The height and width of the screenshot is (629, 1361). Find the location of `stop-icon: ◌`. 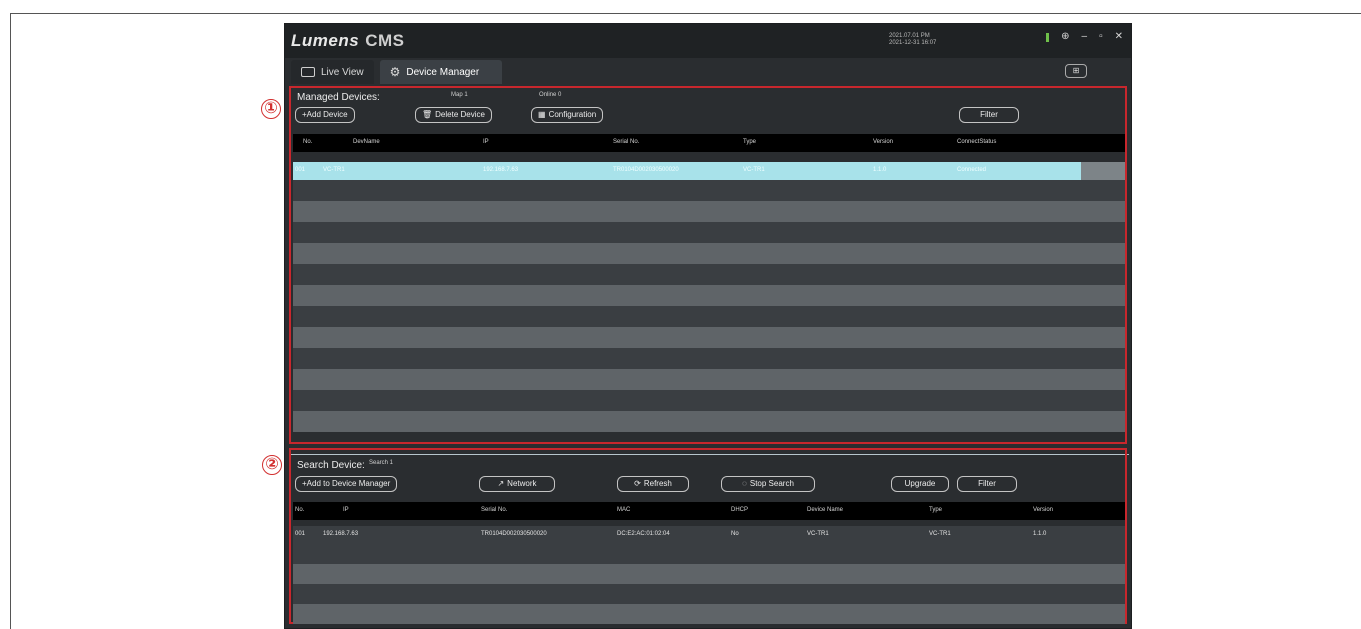

stop-icon: ◌ is located at coordinates (744, 483).